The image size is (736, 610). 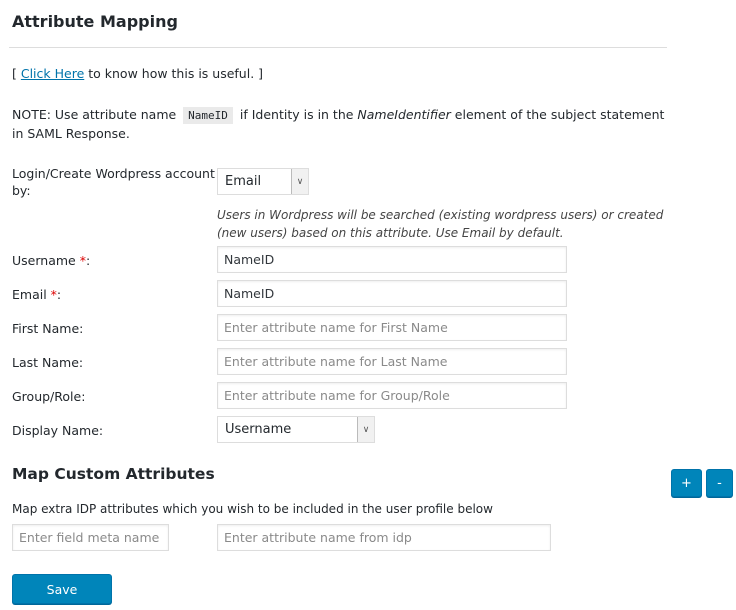 What do you see at coordinates (113, 474) in the screenshot?
I see `custom-attributes-title: Map Custom Attributes` at bounding box center [113, 474].